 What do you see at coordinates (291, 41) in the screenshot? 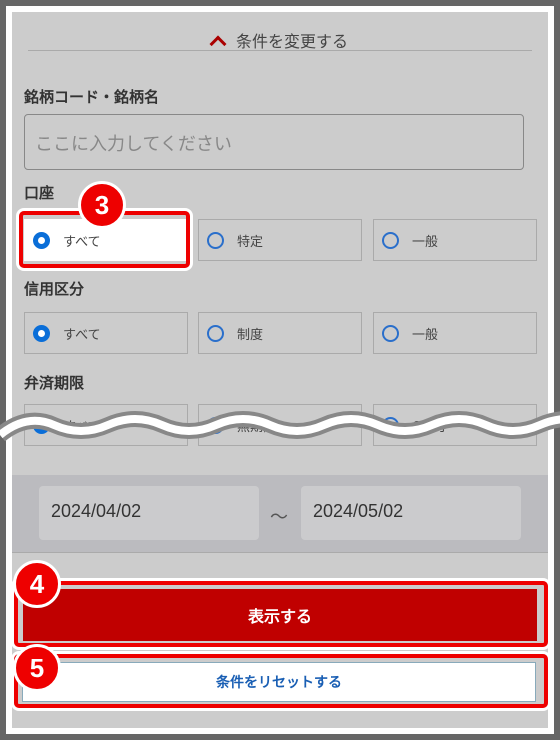
I see `toggle-label: 条件を変更する` at bounding box center [291, 41].